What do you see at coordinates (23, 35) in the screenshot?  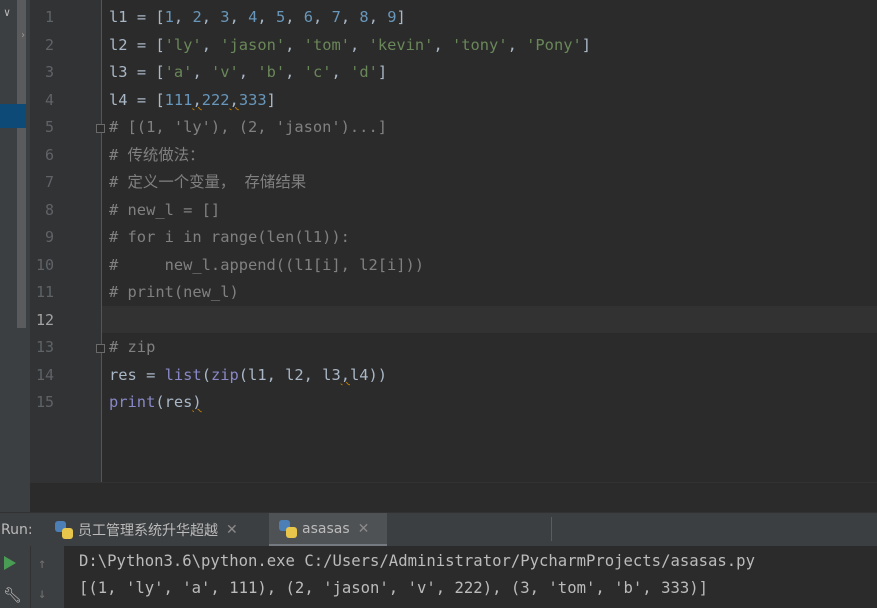 I see `chevron-right-icon: ›` at bounding box center [23, 35].